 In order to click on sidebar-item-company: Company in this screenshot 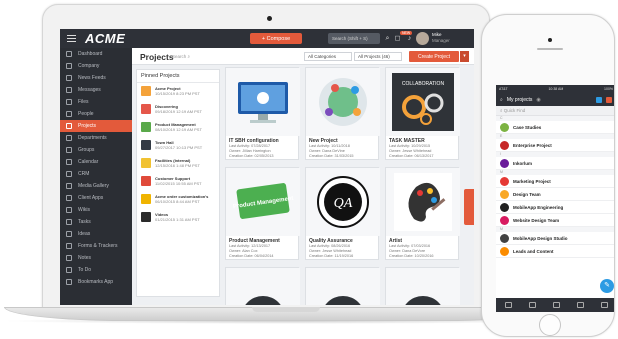, I will do `click(96, 66)`.